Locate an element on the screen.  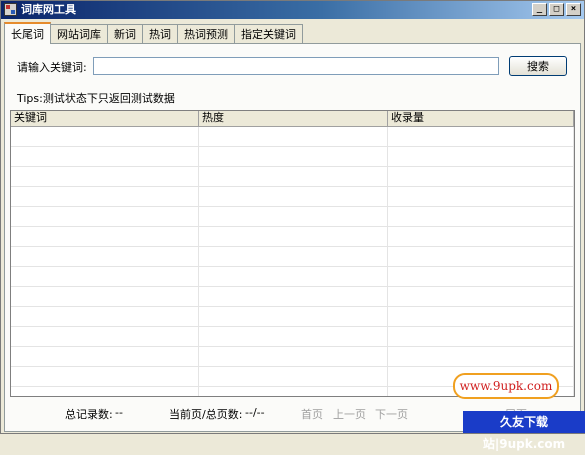
minimize-icon: _ is located at coordinates (539, 9).